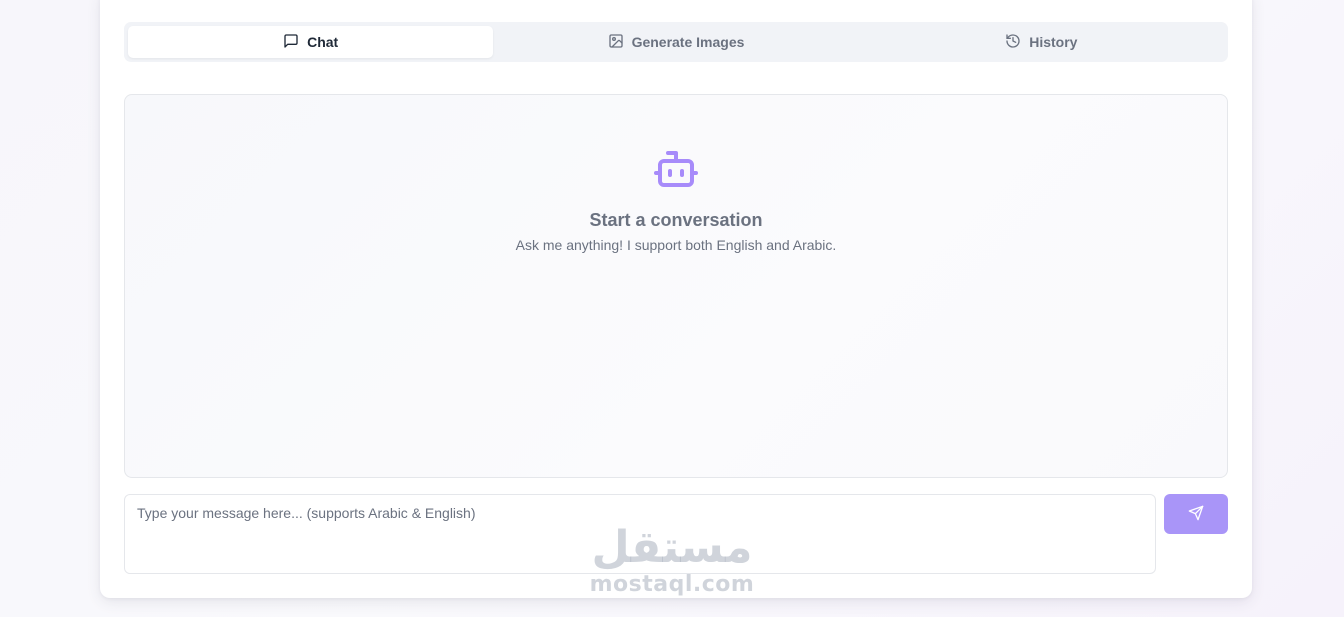 This screenshot has width=1344, height=617. What do you see at coordinates (616, 42) in the screenshot?
I see `image-icon` at bounding box center [616, 42].